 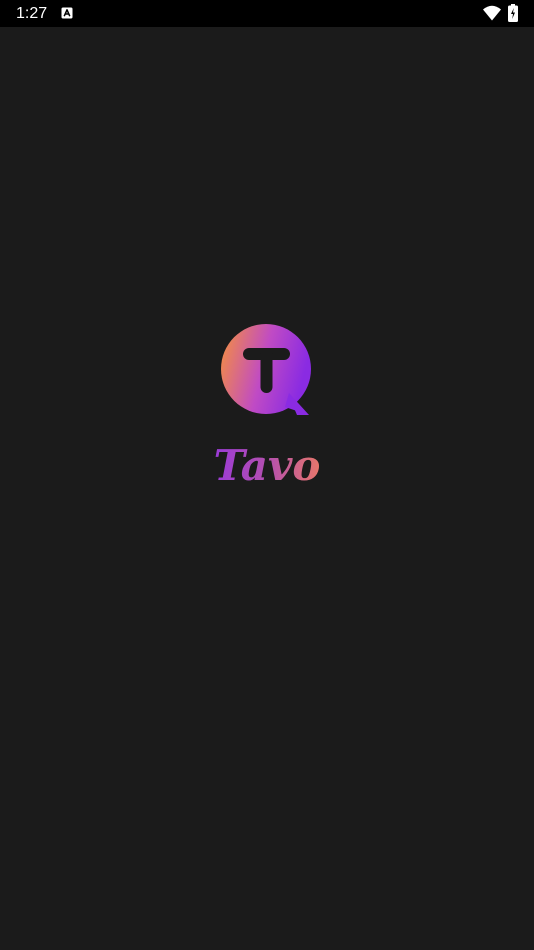 I want to click on app-name-text: Tavo, so click(x=267, y=465).